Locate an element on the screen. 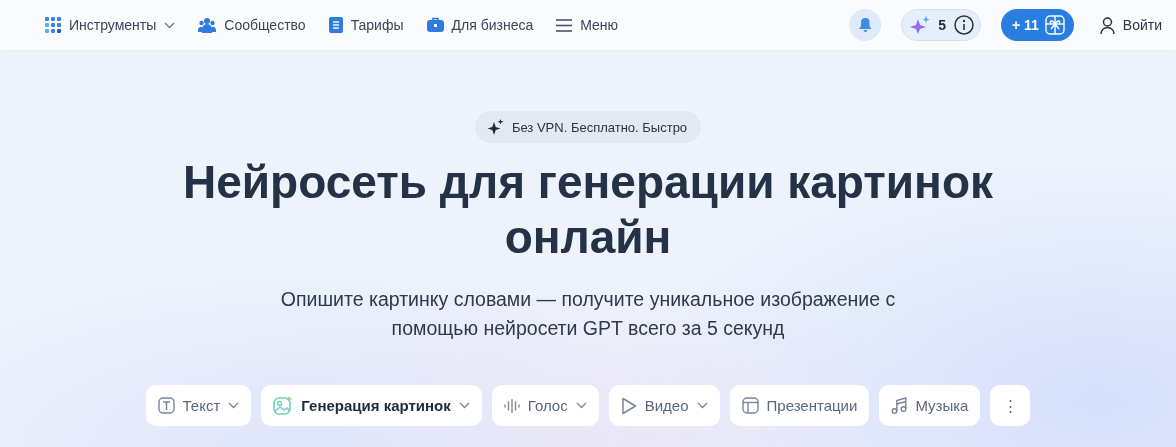 Image resolution: width=1176 pixels, height=447 pixels. nav-link: Инструменты is located at coordinates (110, 25).